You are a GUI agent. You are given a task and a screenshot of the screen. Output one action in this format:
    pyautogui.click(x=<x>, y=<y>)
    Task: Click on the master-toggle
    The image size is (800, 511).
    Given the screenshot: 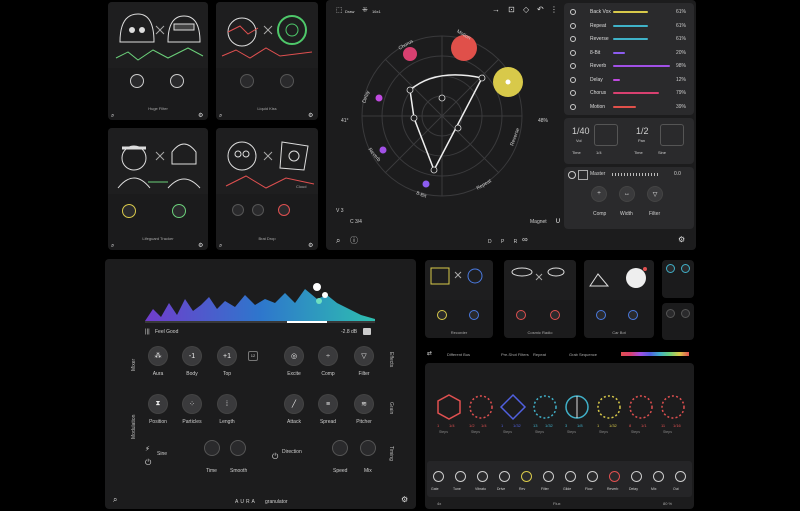 What is the action you would take?
    pyautogui.click(x=572, y=175)
    